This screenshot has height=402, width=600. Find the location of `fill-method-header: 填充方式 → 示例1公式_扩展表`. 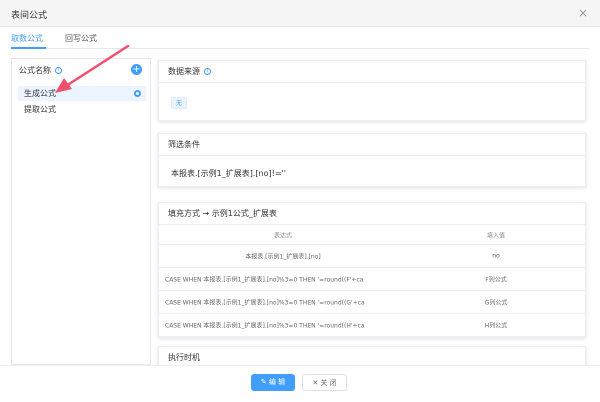

fill-method-header: 填充方式 → 示例1公式_扩展表 is located at coordinates (372, 214).